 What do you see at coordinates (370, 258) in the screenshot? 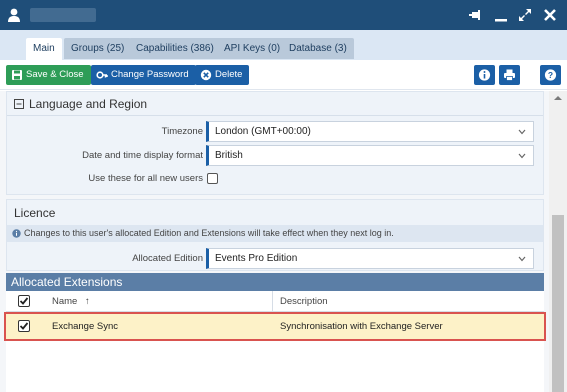
I see `allocated-edition-select: Events Pro Edition` at bounding box center [370, 258].